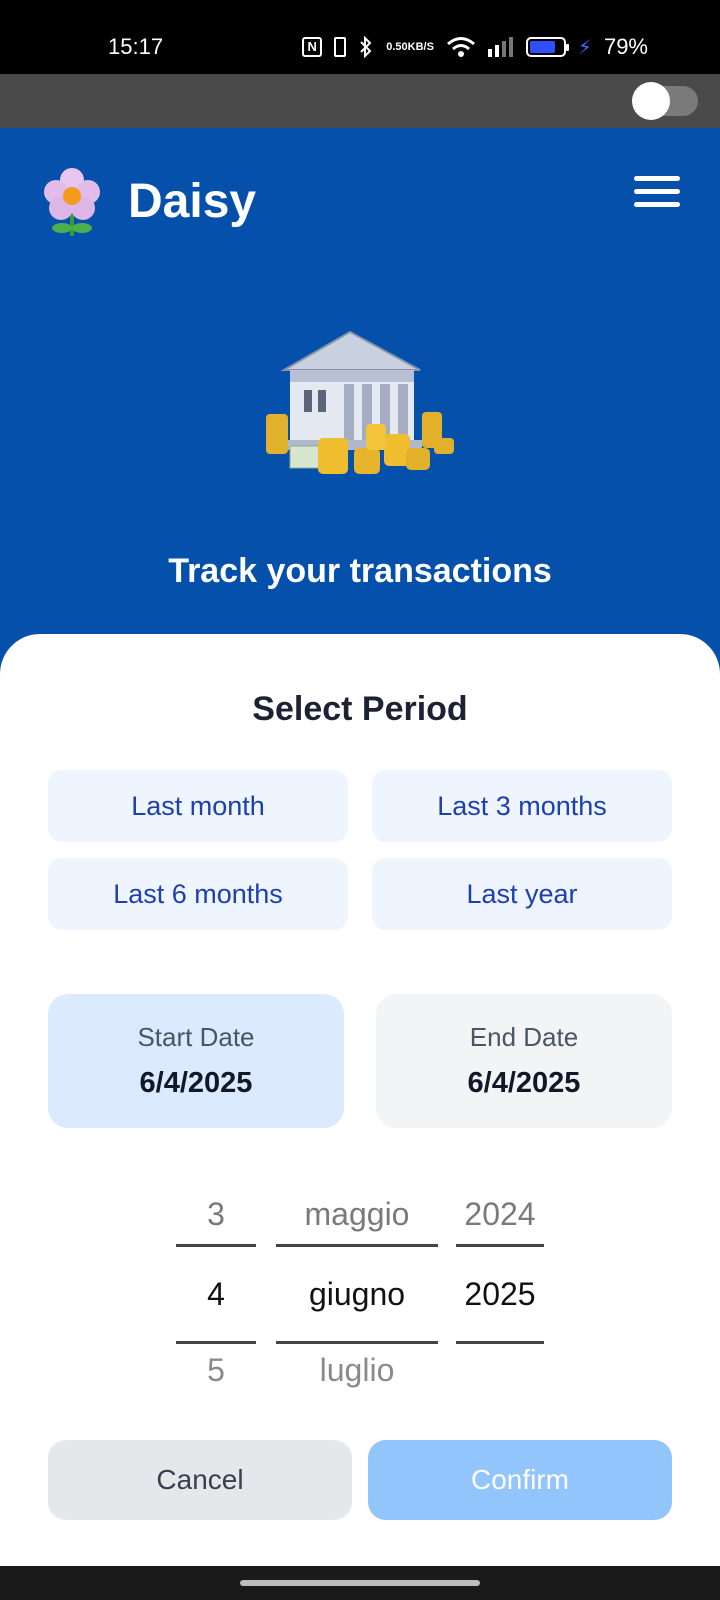 This screenshot has height=1600, width=720. Describe the element at coordinates (196, 1083) in the screenshot. I see `start-date-value: 6/4/2025` at that location.